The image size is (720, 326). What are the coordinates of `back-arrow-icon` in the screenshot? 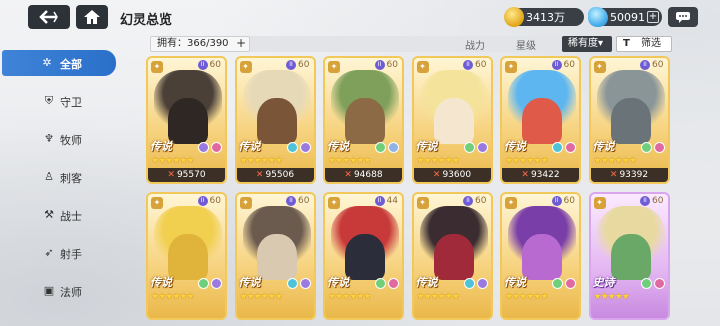 It's located at (48, 17).